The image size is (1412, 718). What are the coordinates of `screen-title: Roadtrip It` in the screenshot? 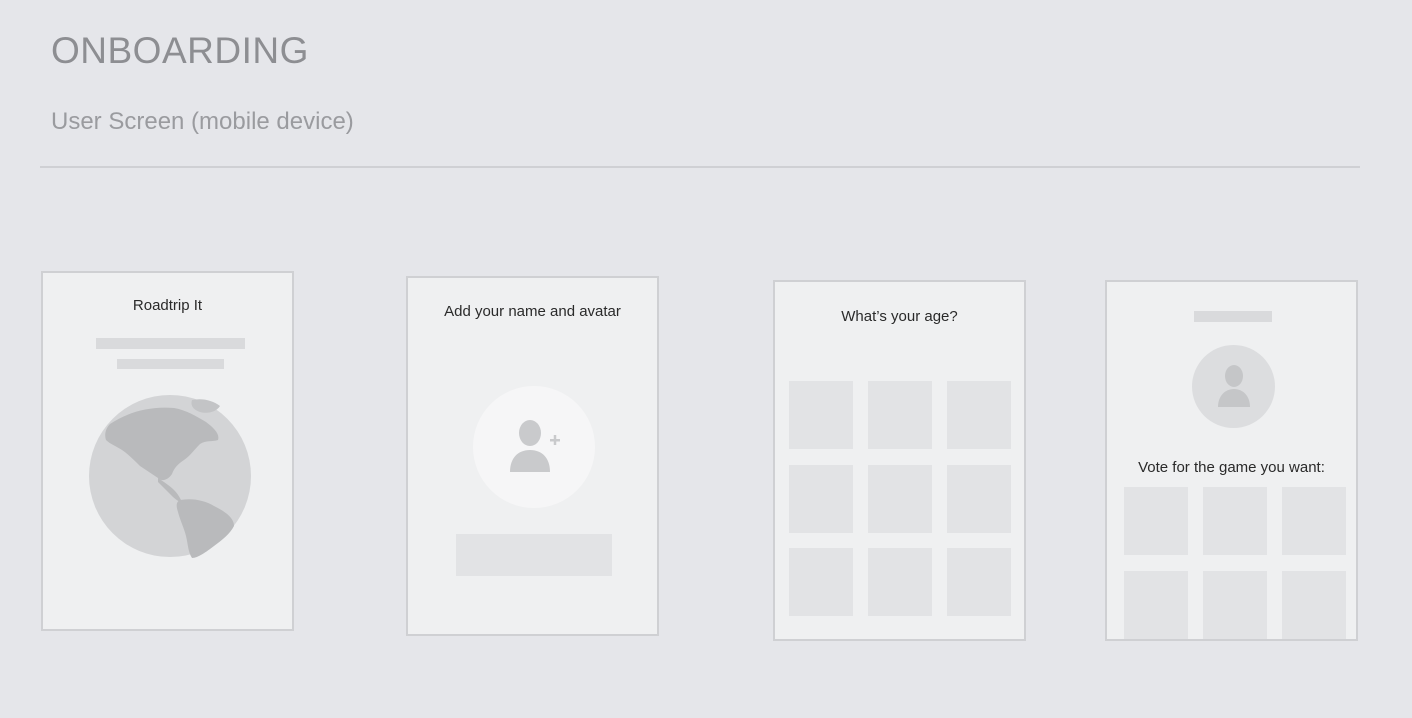 It's located at (167, 305).